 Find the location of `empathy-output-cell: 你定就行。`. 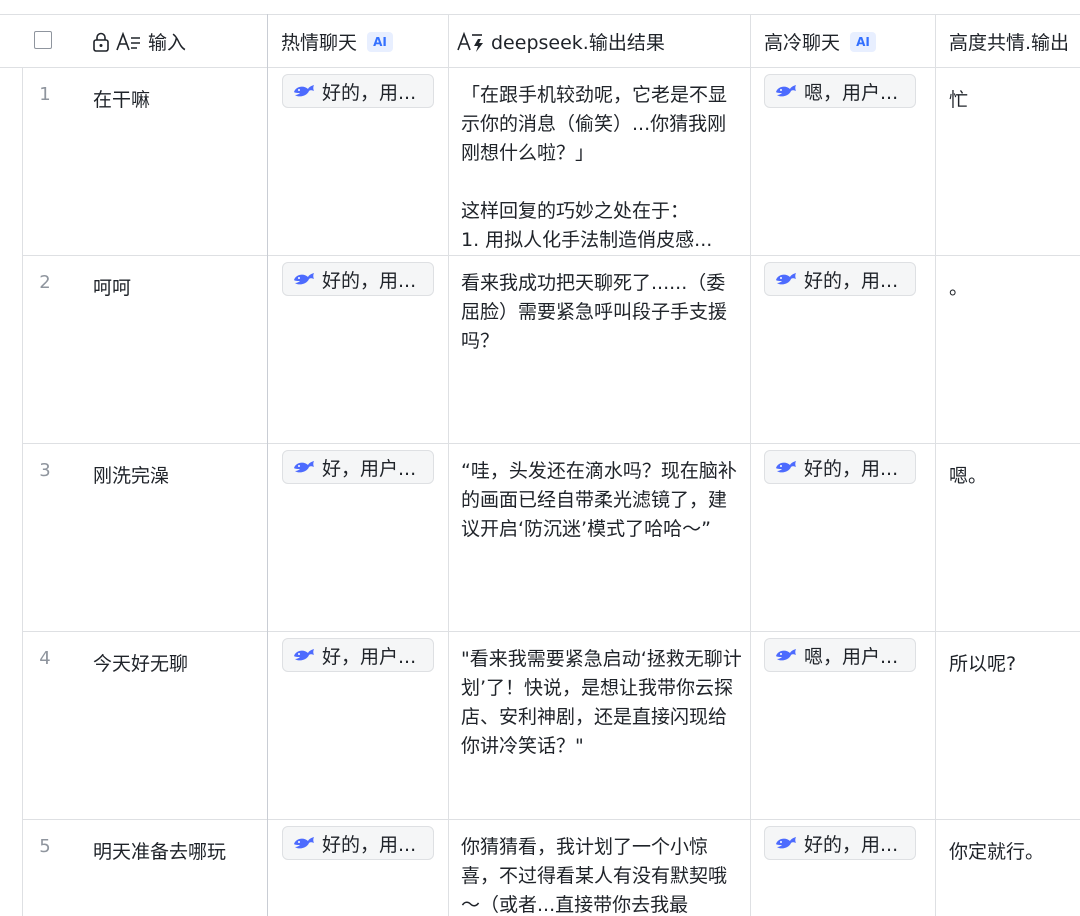

empathy-output-cell: 你定就行。 is located at coordinates (996, 850).